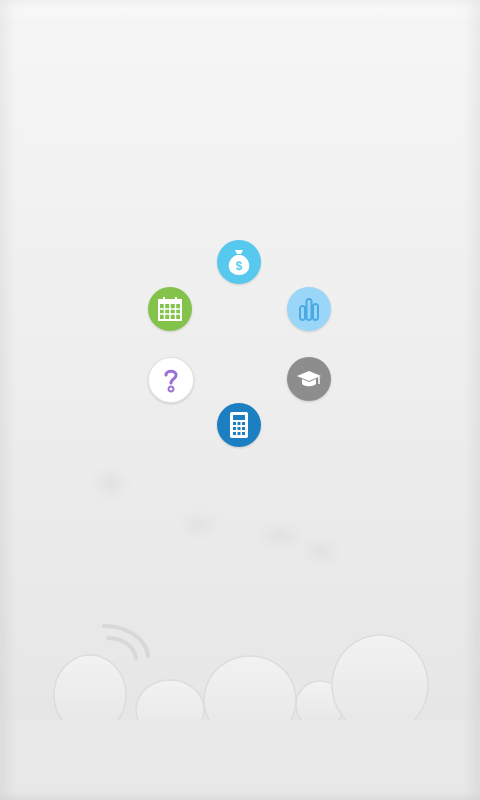 The image size is (480, 800). What do you see at coordinates (126, 642) in the screenshot?
I see `wifi-signal-icon` at bounding box center [126, 642].